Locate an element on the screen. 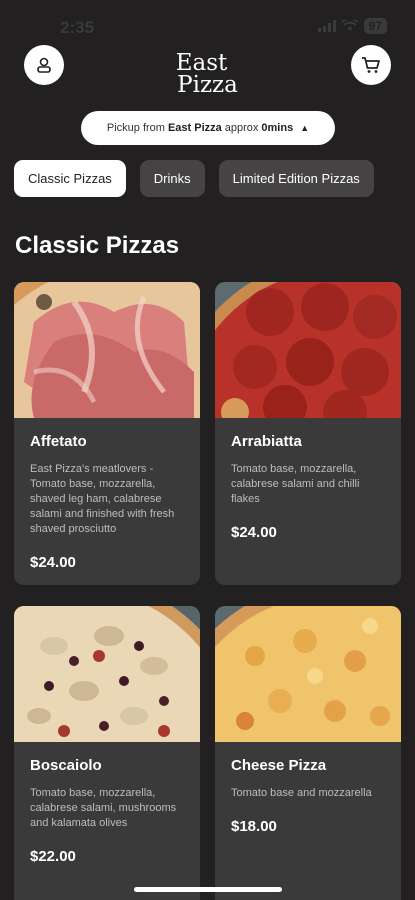 Image resolution: width=415 pixels, height=900 pixels. status-bar: 2:35 97 is located at coordinates (207, 22).